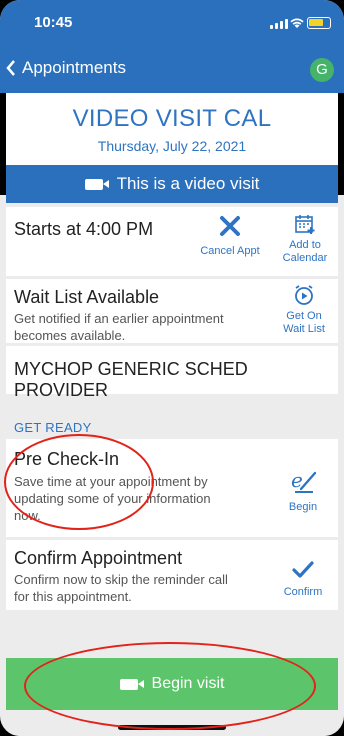  I want to click on start-time: Starts at 4:00 PM, so click(84, 229).